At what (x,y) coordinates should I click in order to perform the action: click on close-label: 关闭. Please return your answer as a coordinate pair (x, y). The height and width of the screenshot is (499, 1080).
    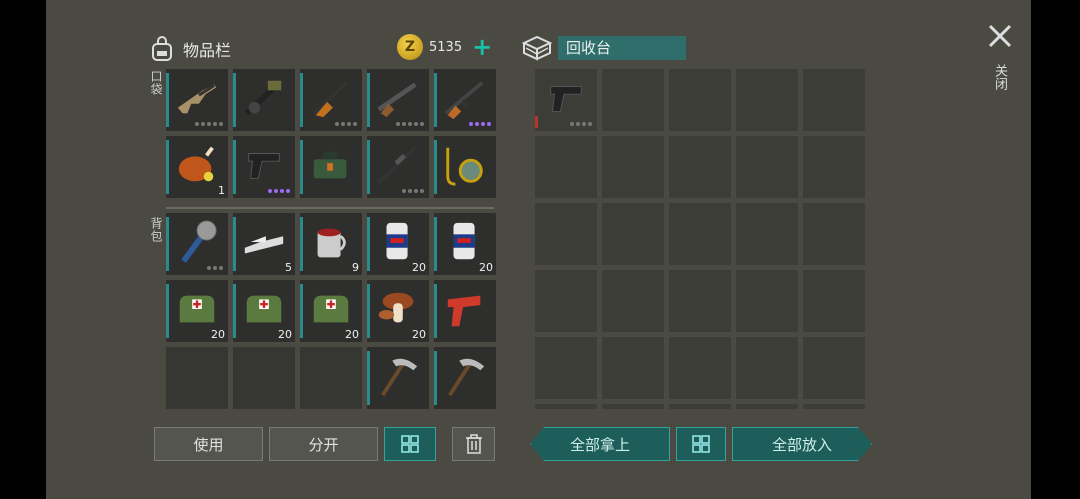
    Looking at the image, I should click on (999, 77).